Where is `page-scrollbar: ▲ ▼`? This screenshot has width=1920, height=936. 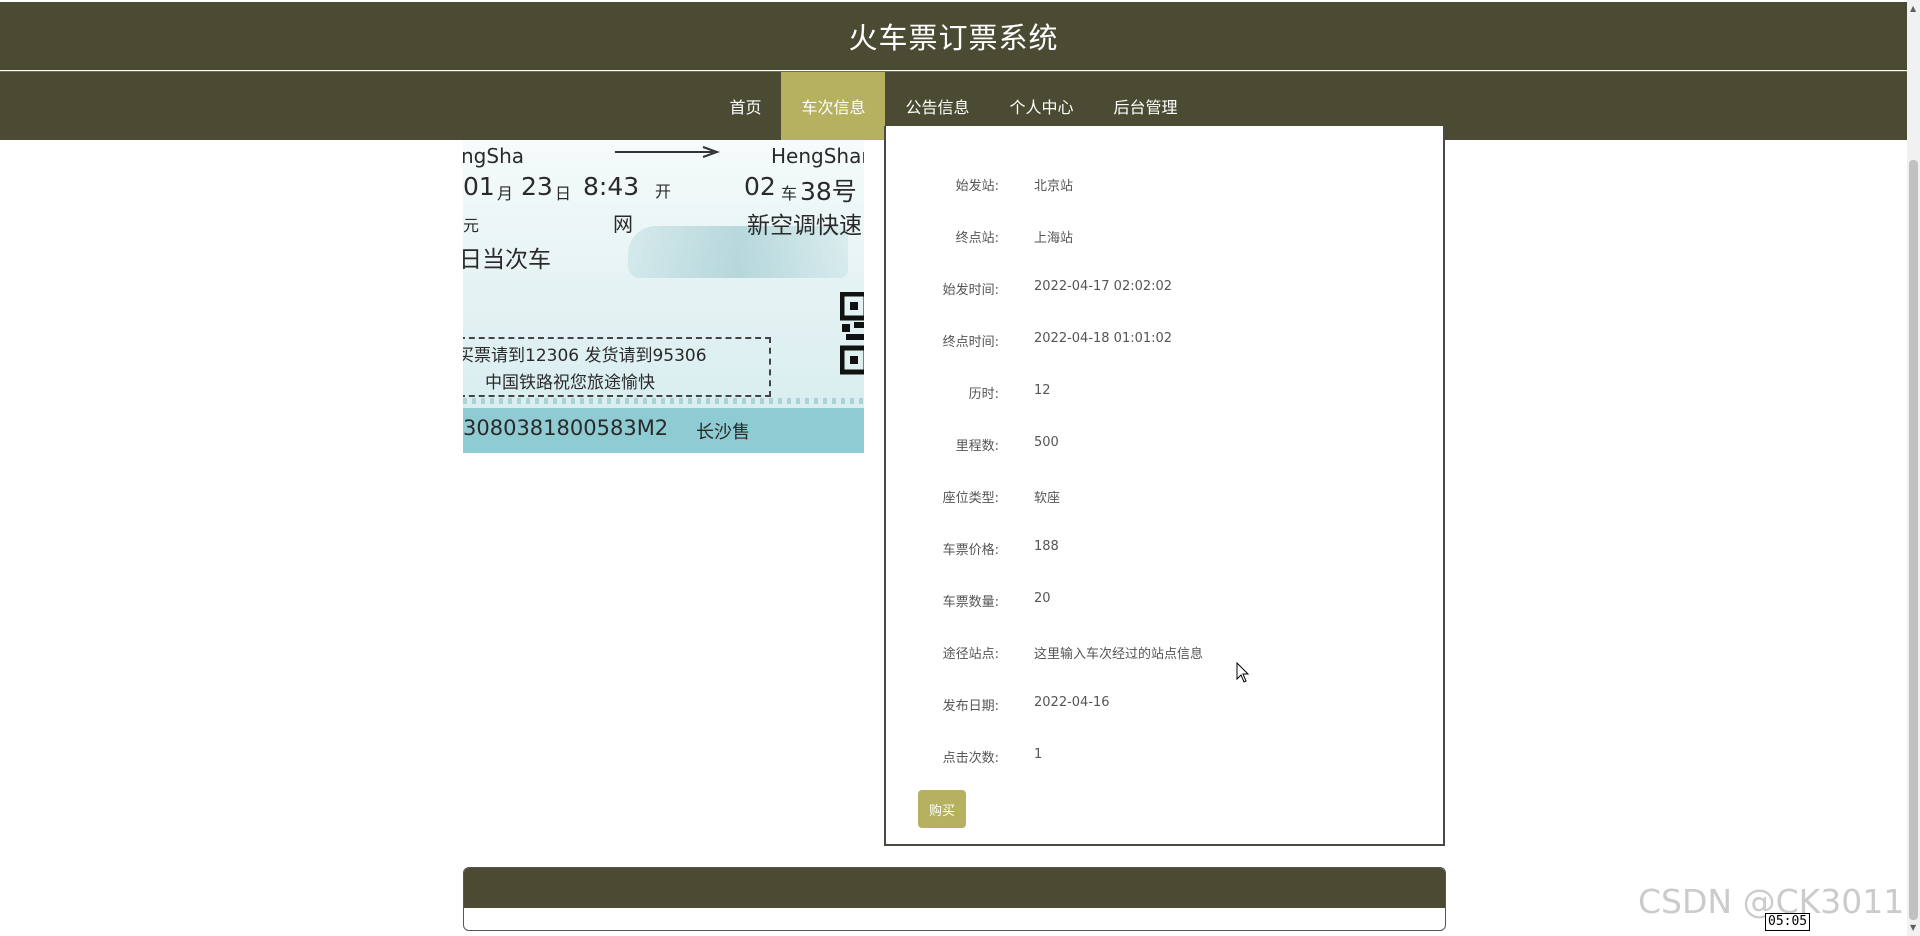
page-scrollbar: ▲ ▼ is located at coordinates (1913, 468).